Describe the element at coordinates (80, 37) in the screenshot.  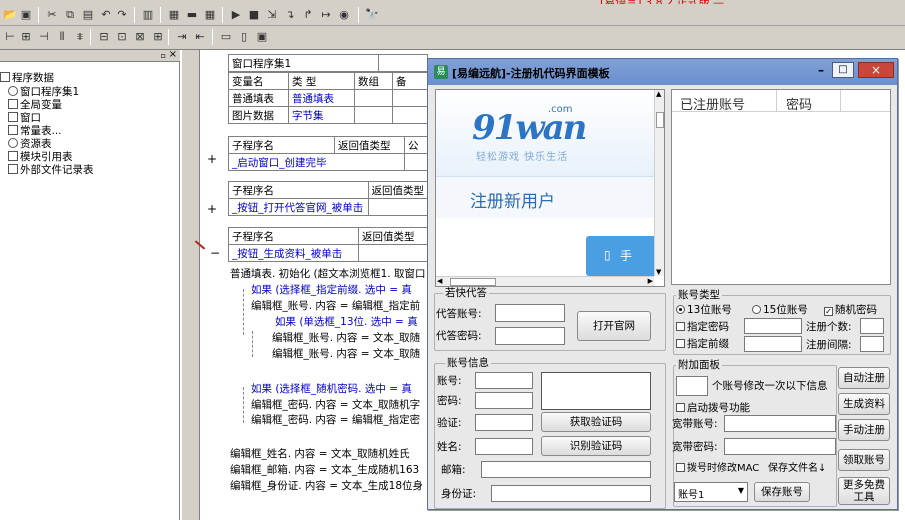
I see `dist-v-icon: ⩨` at that location.